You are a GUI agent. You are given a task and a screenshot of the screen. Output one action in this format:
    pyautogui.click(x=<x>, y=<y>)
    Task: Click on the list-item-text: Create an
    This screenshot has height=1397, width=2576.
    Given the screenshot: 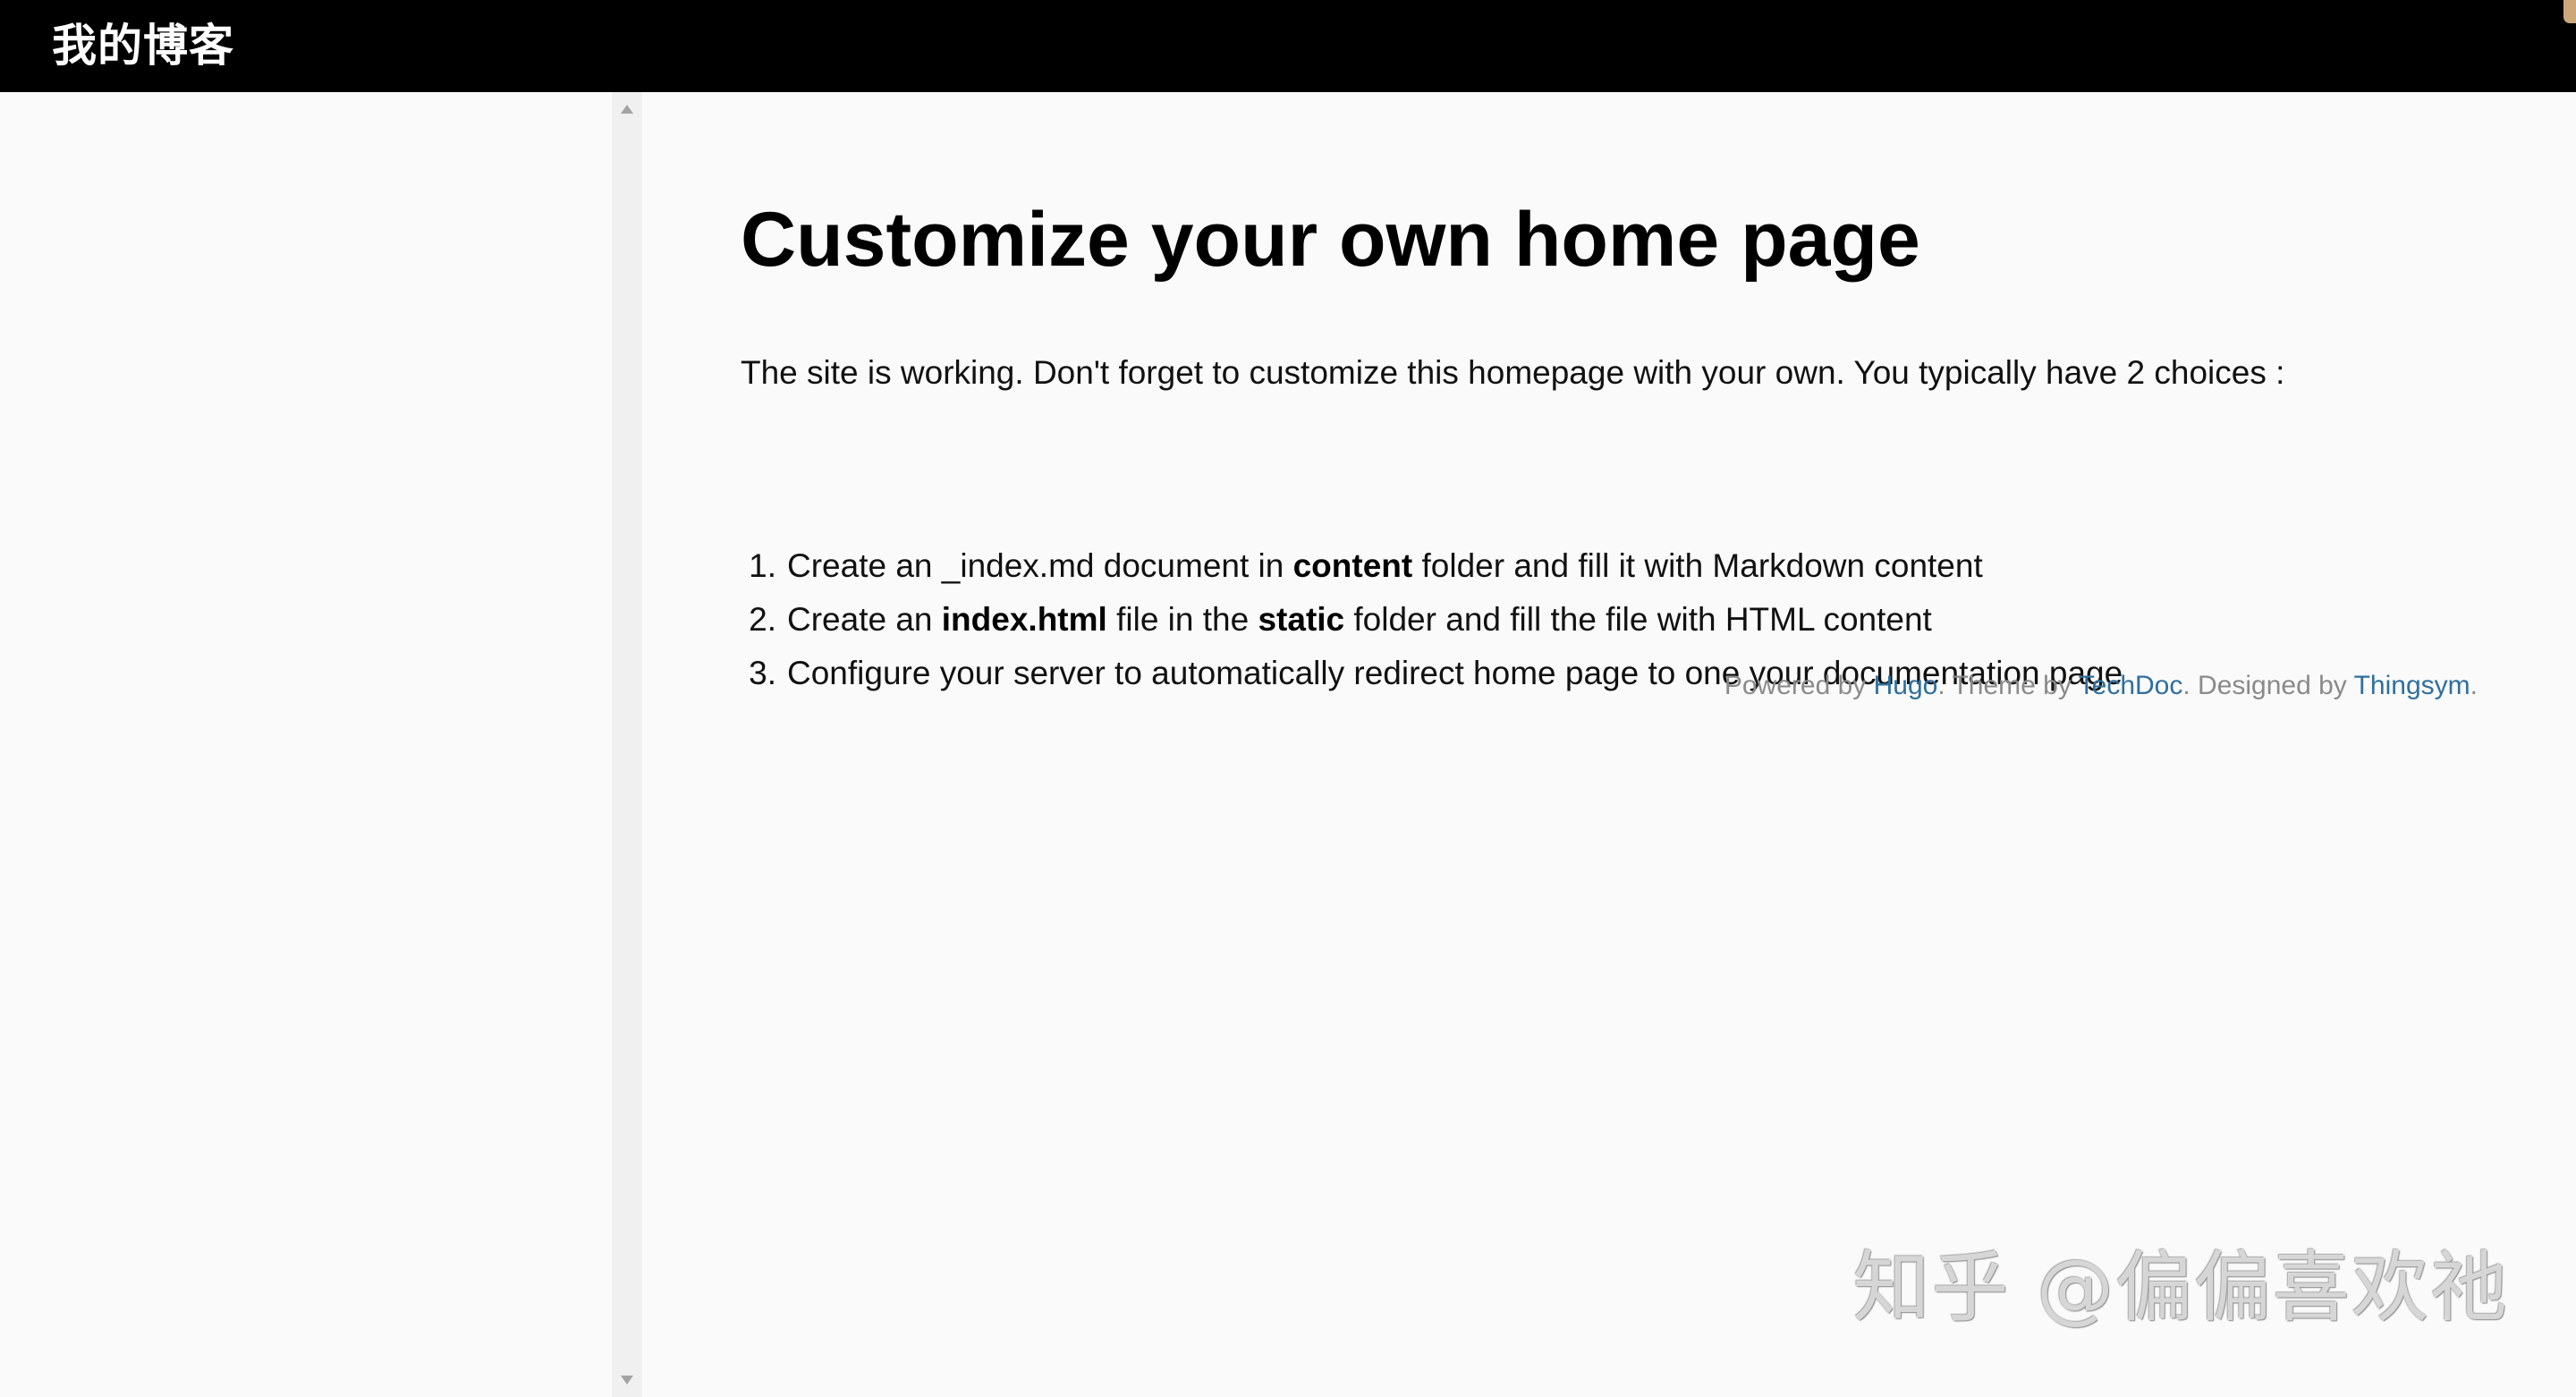 What is the action you would take?
    pyautogui.click(x=864, y=619)
    